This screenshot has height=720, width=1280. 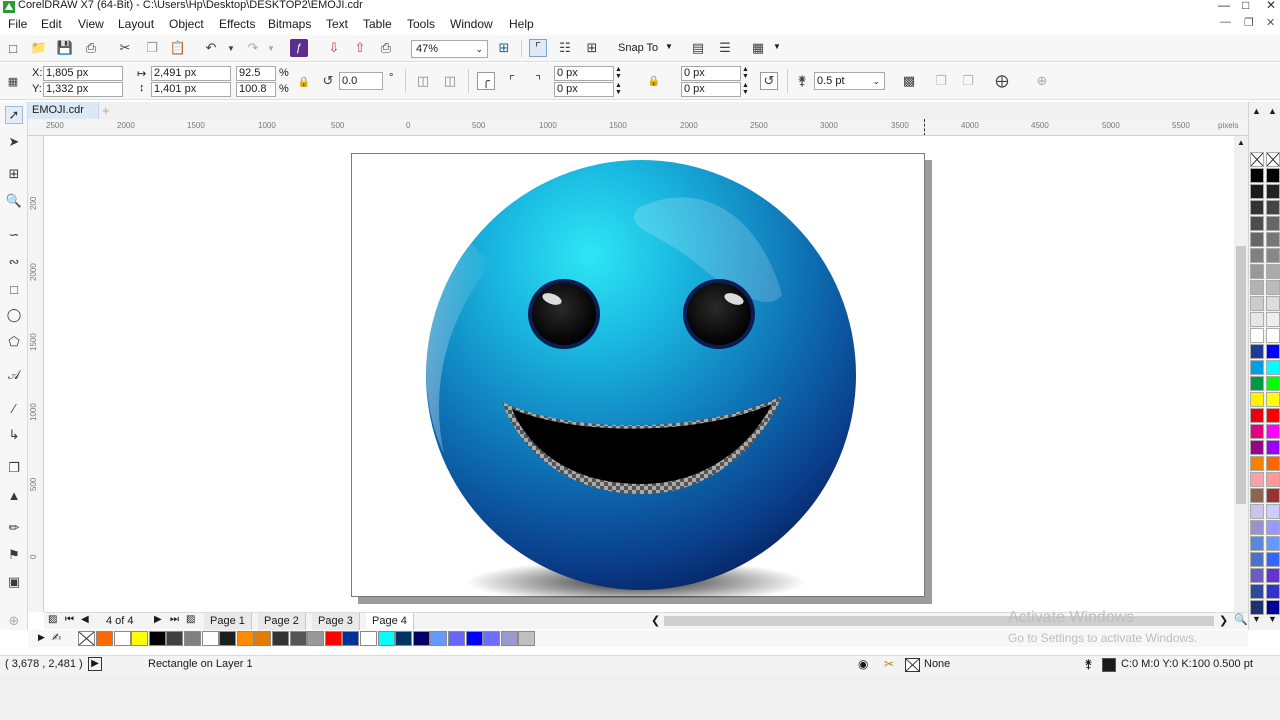 I want to click on menu-view: View, so click(x=91, y=24).